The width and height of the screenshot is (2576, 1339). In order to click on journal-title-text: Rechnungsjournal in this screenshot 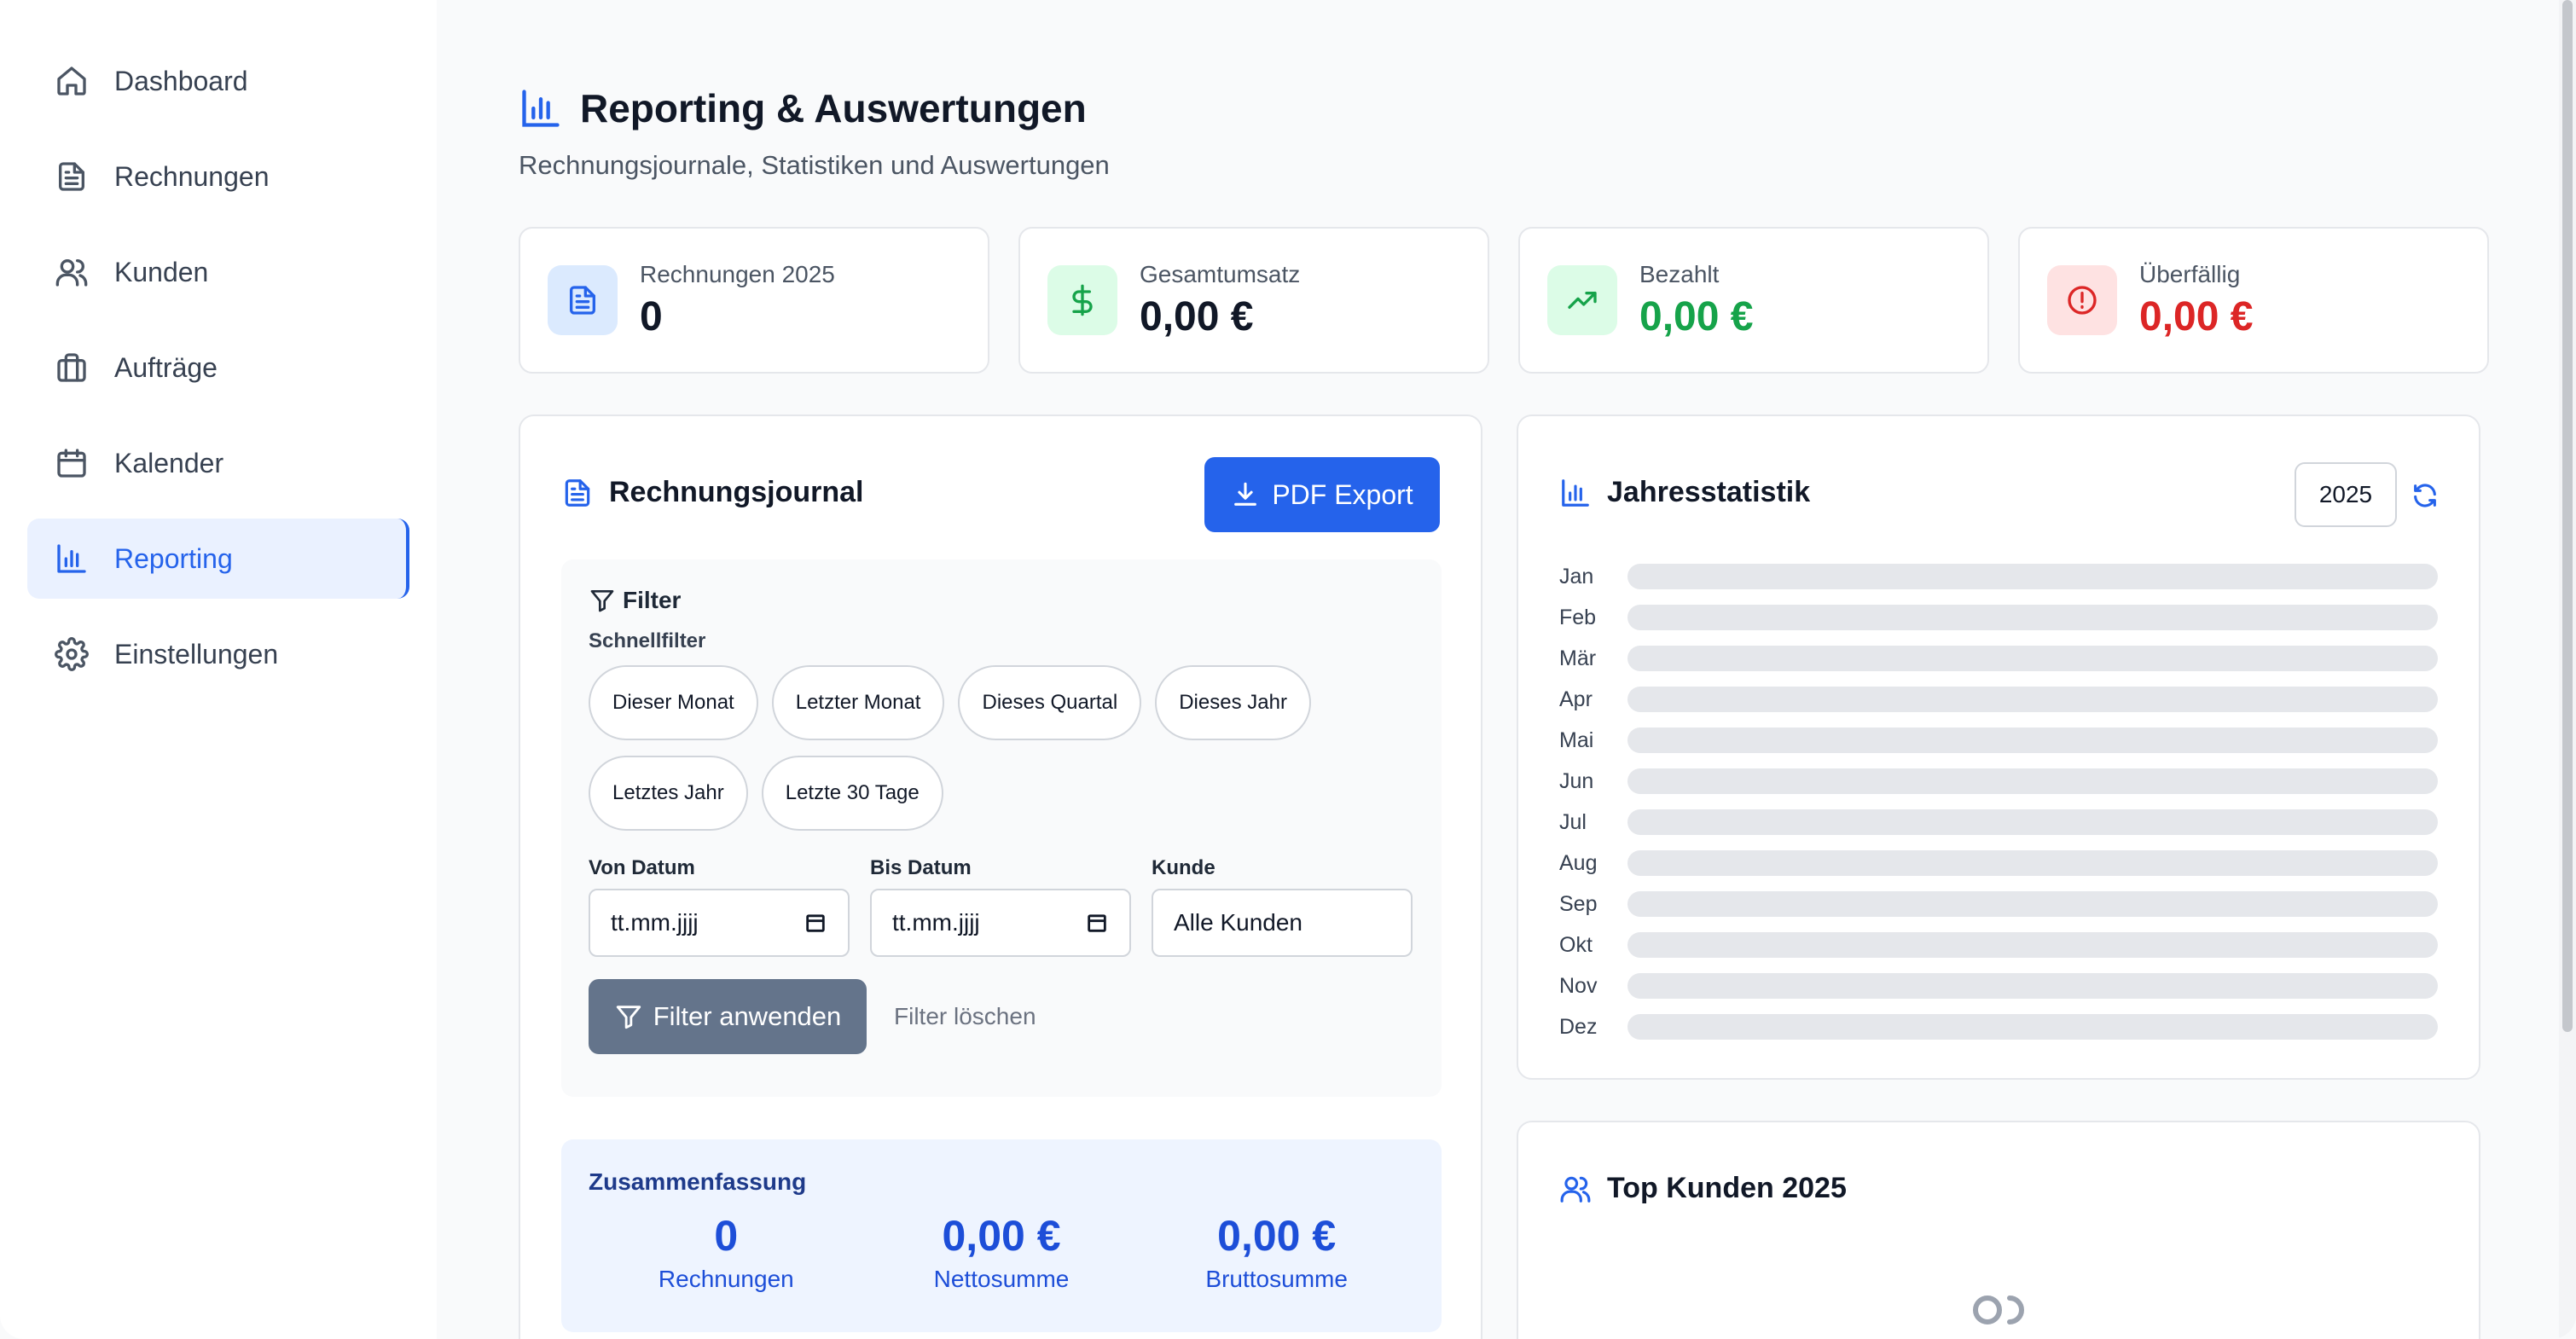, I will do `click(736, 492)`.